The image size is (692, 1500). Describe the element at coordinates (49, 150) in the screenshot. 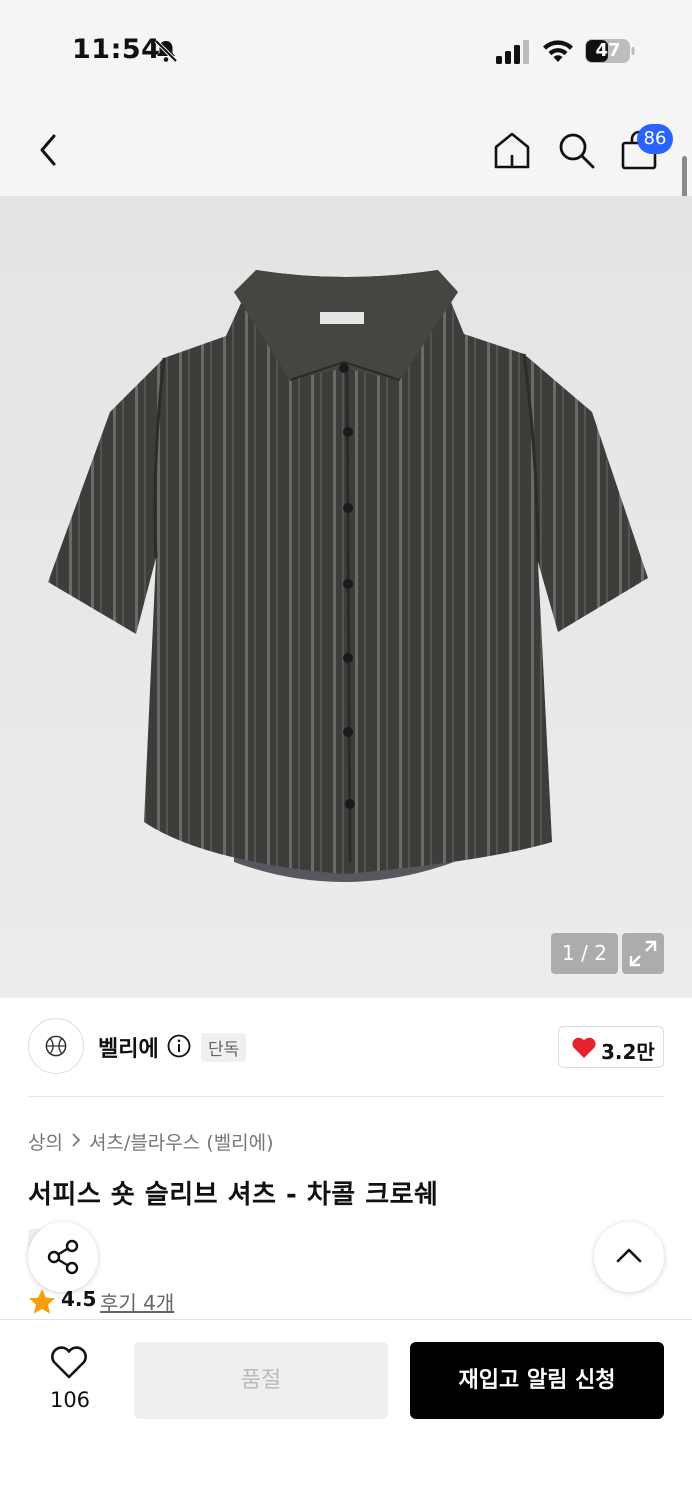

I see `chevron-left-icon` at that location.